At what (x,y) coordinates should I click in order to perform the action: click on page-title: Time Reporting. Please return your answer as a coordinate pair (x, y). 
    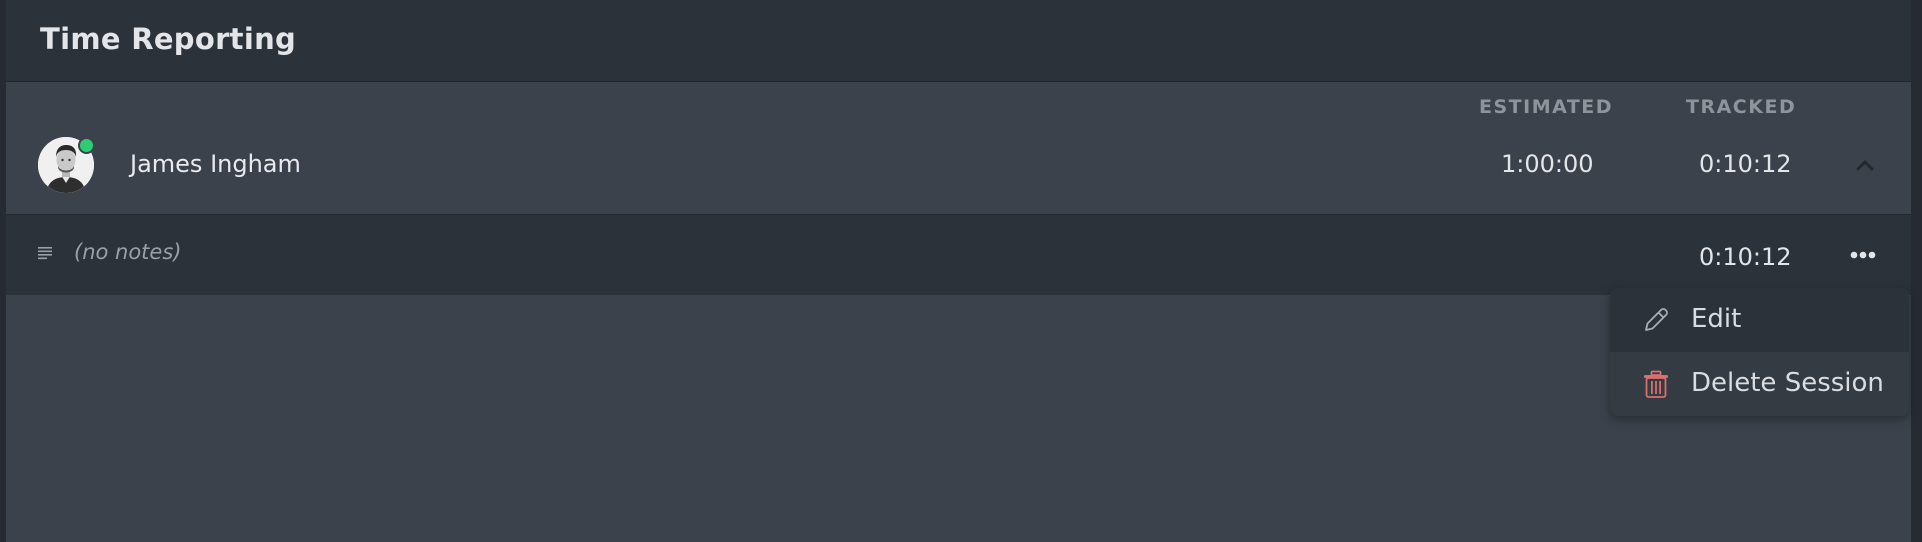
    Looking at the image, I should click on (168, 39).